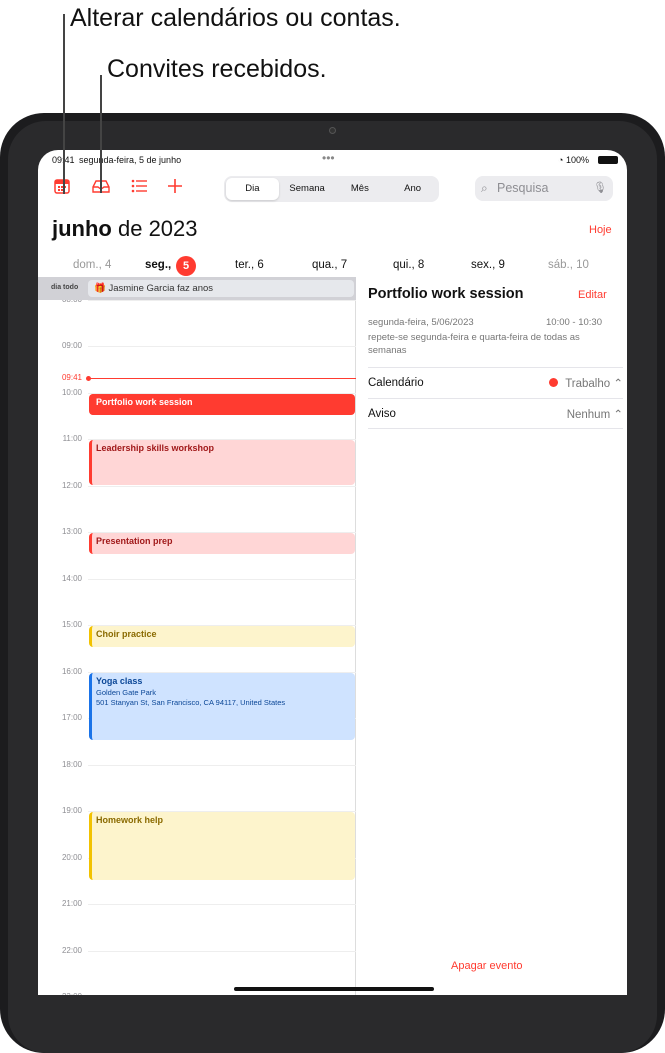 This screenshot has height=1053, width=665. What do you see at coordinates (600, 230) in the screenshot?
I see `today-button: Hoje` at bounding box center [600, 230].